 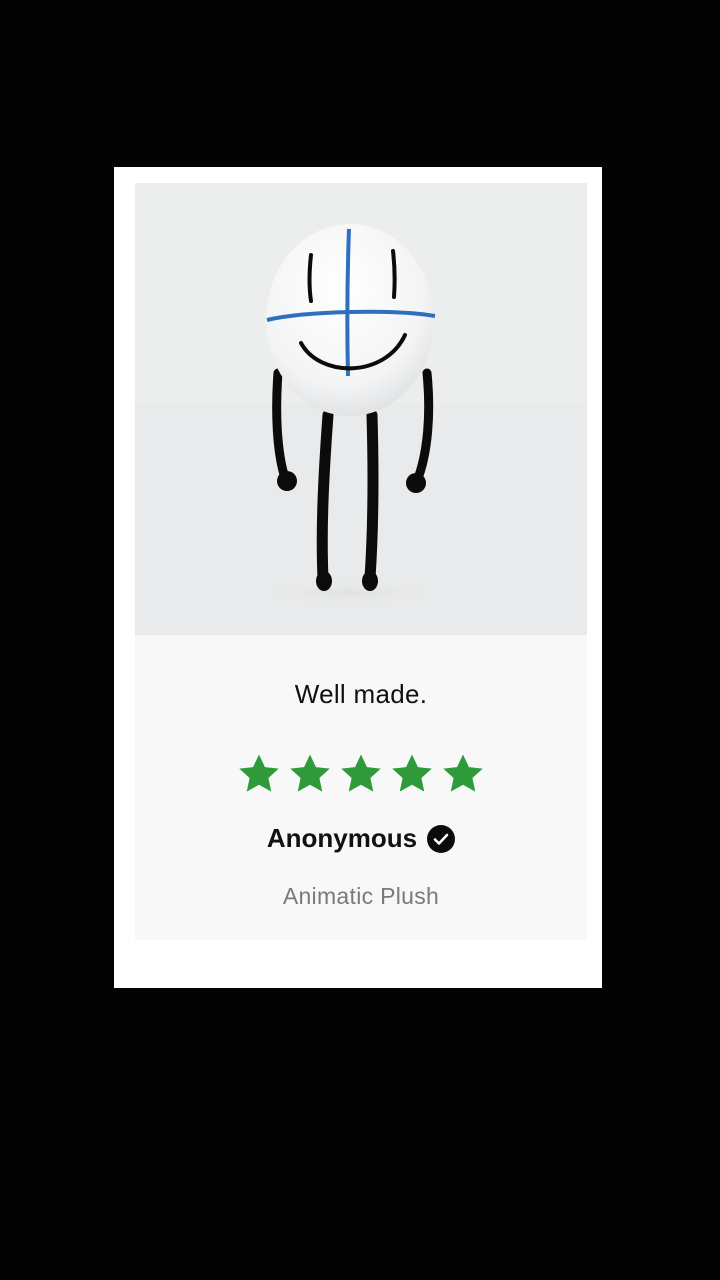 I want to click on star-rating, so click(x=361, y=774).